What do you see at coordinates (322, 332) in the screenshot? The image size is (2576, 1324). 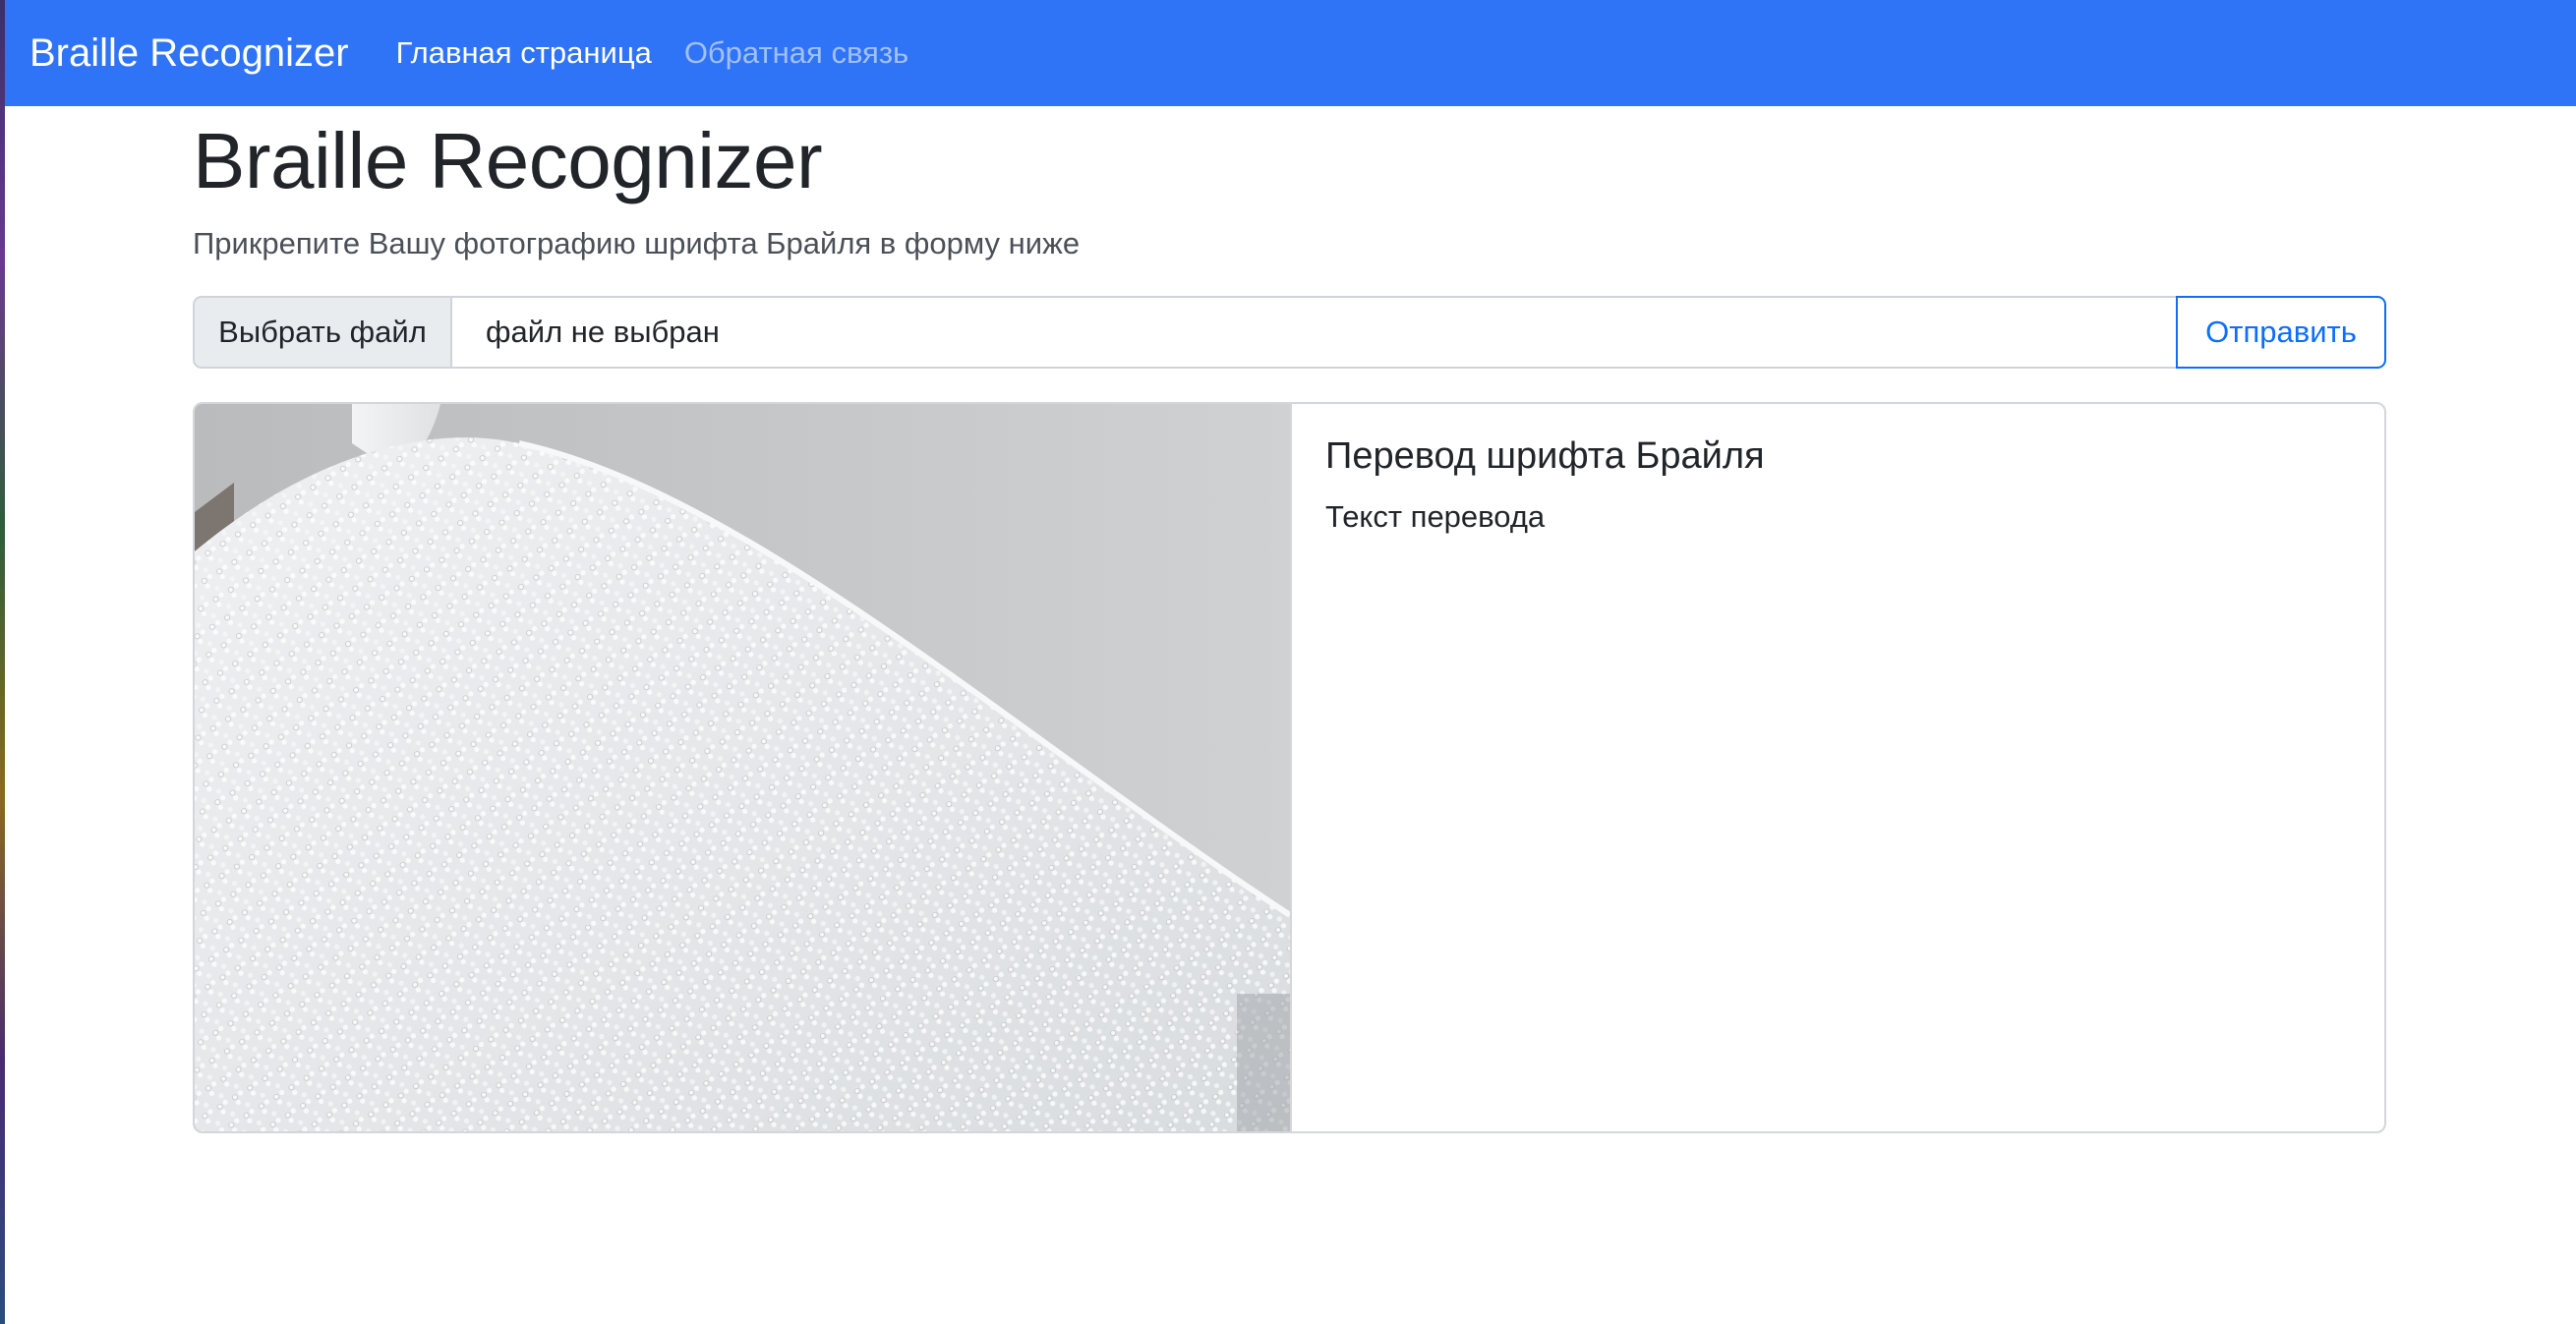 I see `choose-file-button: Выбрать файл` at bounding box center [322, 332].